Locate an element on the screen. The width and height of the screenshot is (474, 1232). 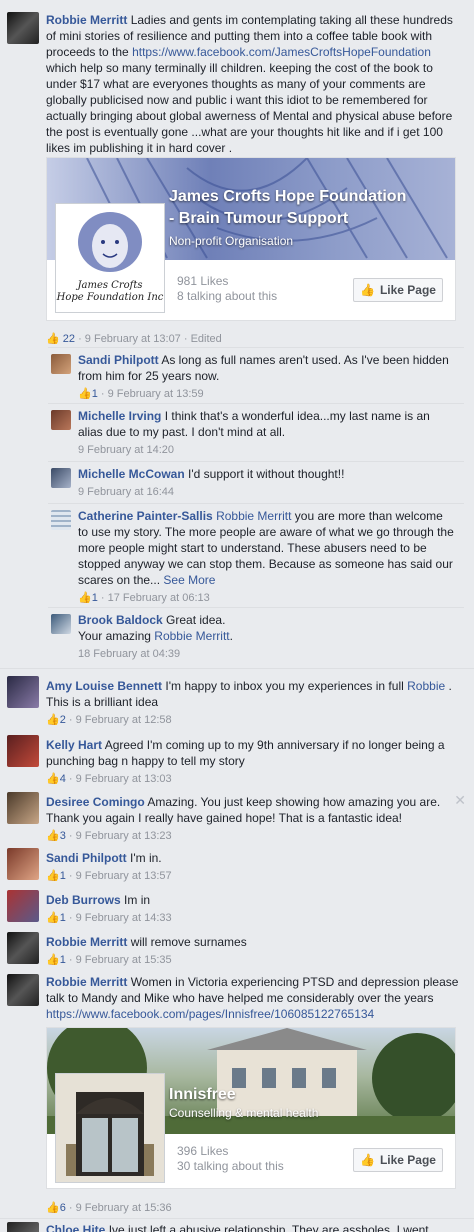
close-icon: ✕ is located at coordinates (460, 800).